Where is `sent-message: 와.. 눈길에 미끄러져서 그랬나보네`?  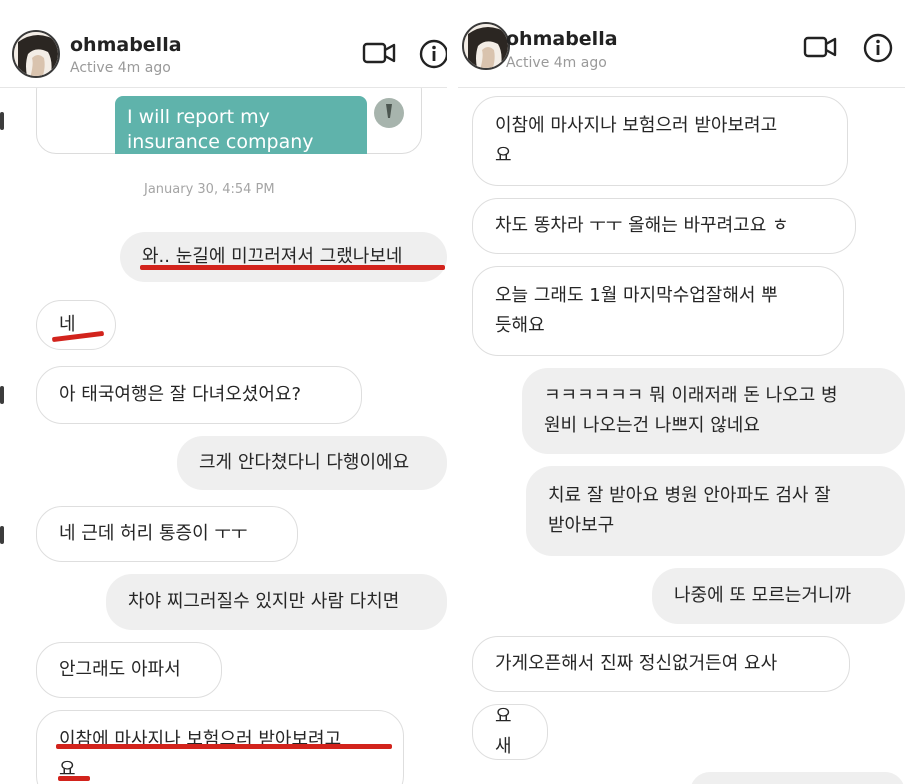
sent-message: 와.. 눈길에 미끄러져서 그랬나보네 is located at coordinates (283, 257).